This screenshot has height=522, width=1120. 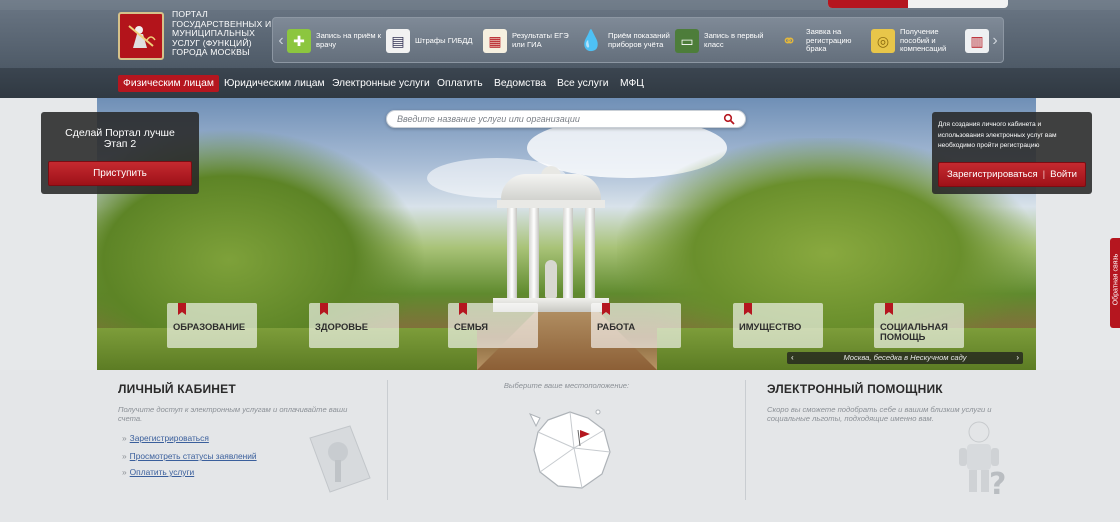 What do you see at coordinates (120, 173) in the screenshot?
I see `start-button: Приступить` at bounding box center [120, 173].